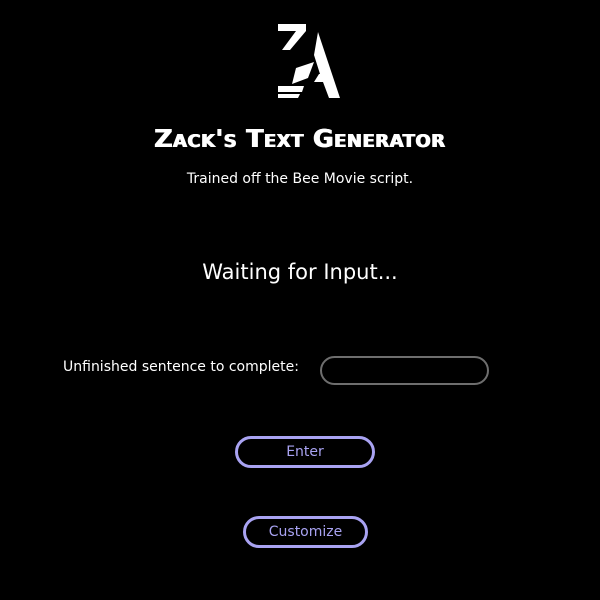 The width and height of the screenshot is (600, 600). What do you see at coordinates (404, 370) in the screenshot?
I see `sentence-input` at bounding box center [404, 370].